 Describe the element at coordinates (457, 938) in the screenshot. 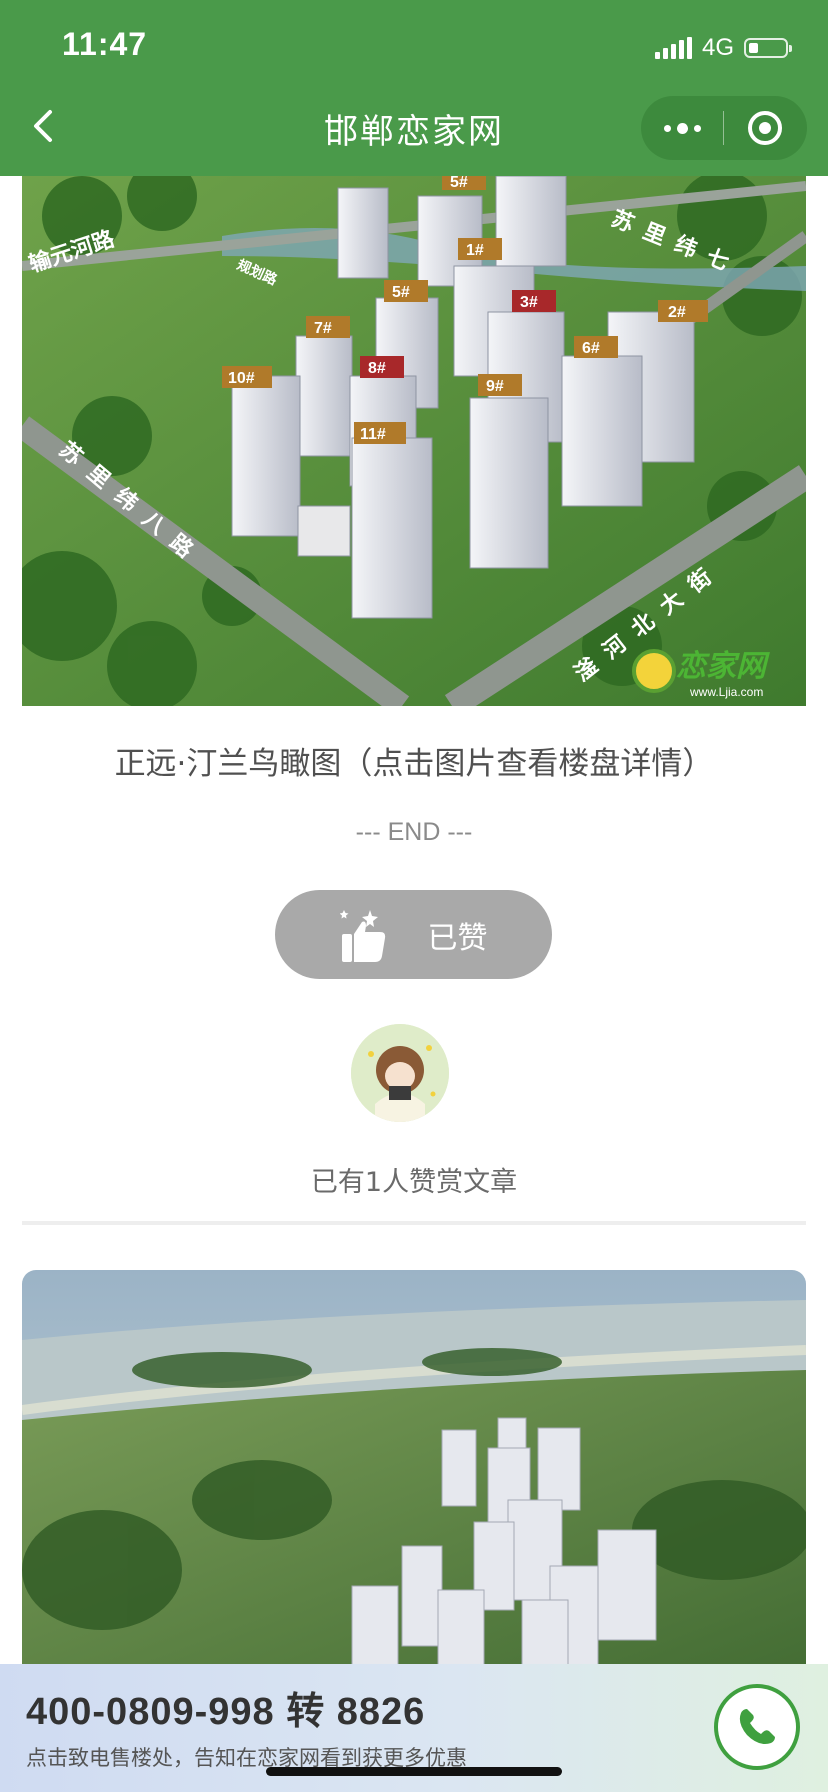

I see `like-label: 已赞` at that location.